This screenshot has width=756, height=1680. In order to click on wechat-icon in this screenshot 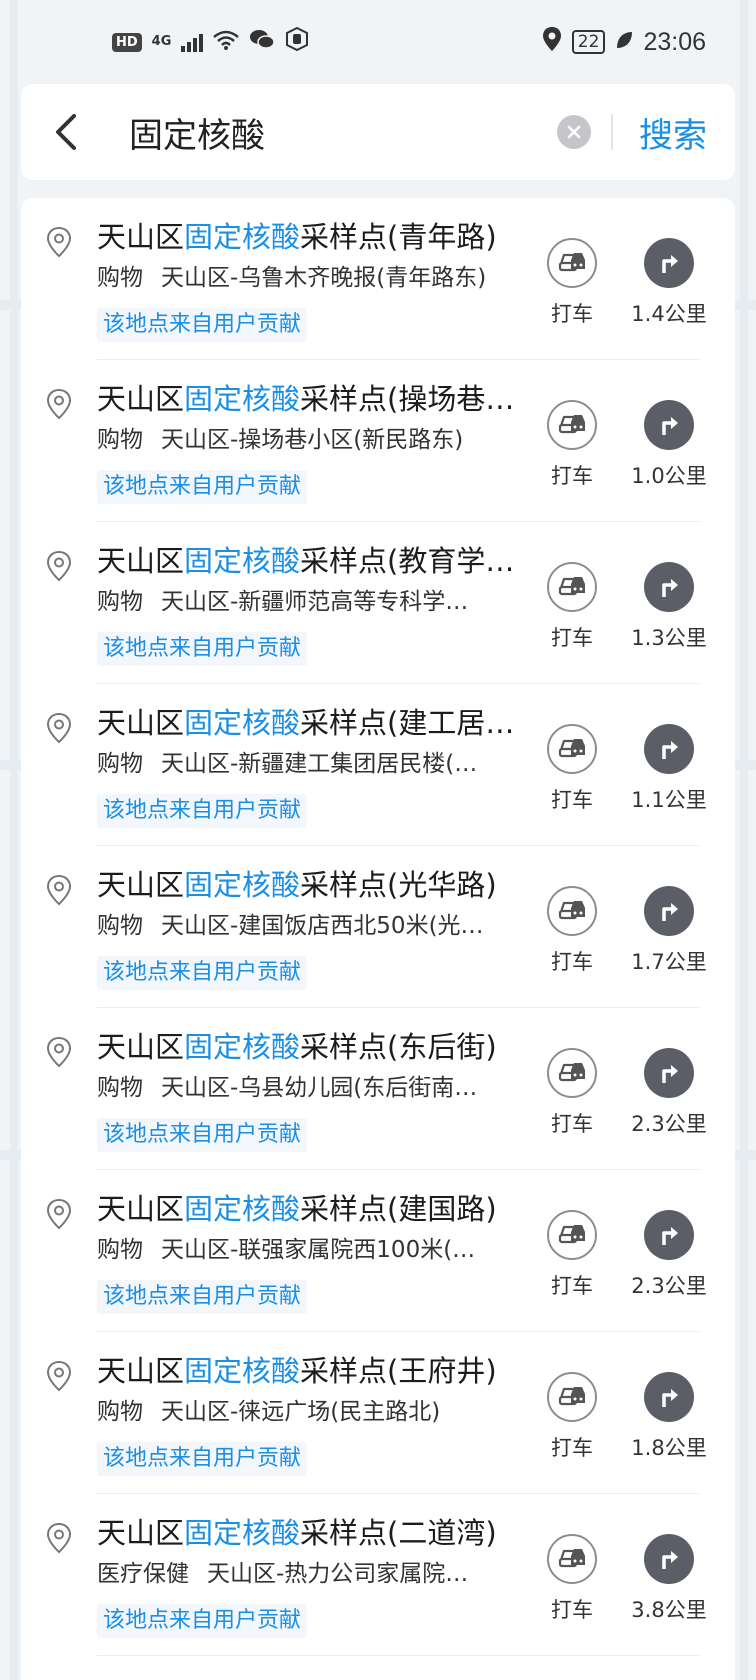, I will do `click(262, 42)`.